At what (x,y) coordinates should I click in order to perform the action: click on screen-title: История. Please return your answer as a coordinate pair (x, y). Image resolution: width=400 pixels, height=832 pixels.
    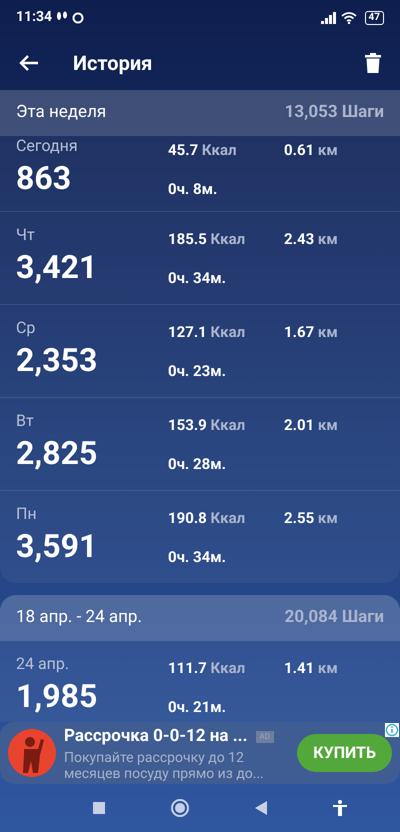
    Looking at the image, I should click on (112, 63).